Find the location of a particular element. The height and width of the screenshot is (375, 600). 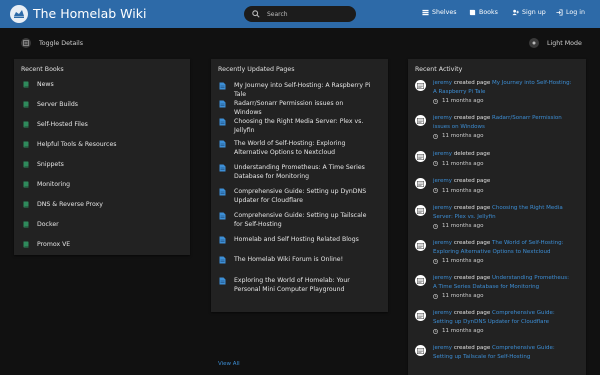

book-item: News is located at coordinates (38, 84).